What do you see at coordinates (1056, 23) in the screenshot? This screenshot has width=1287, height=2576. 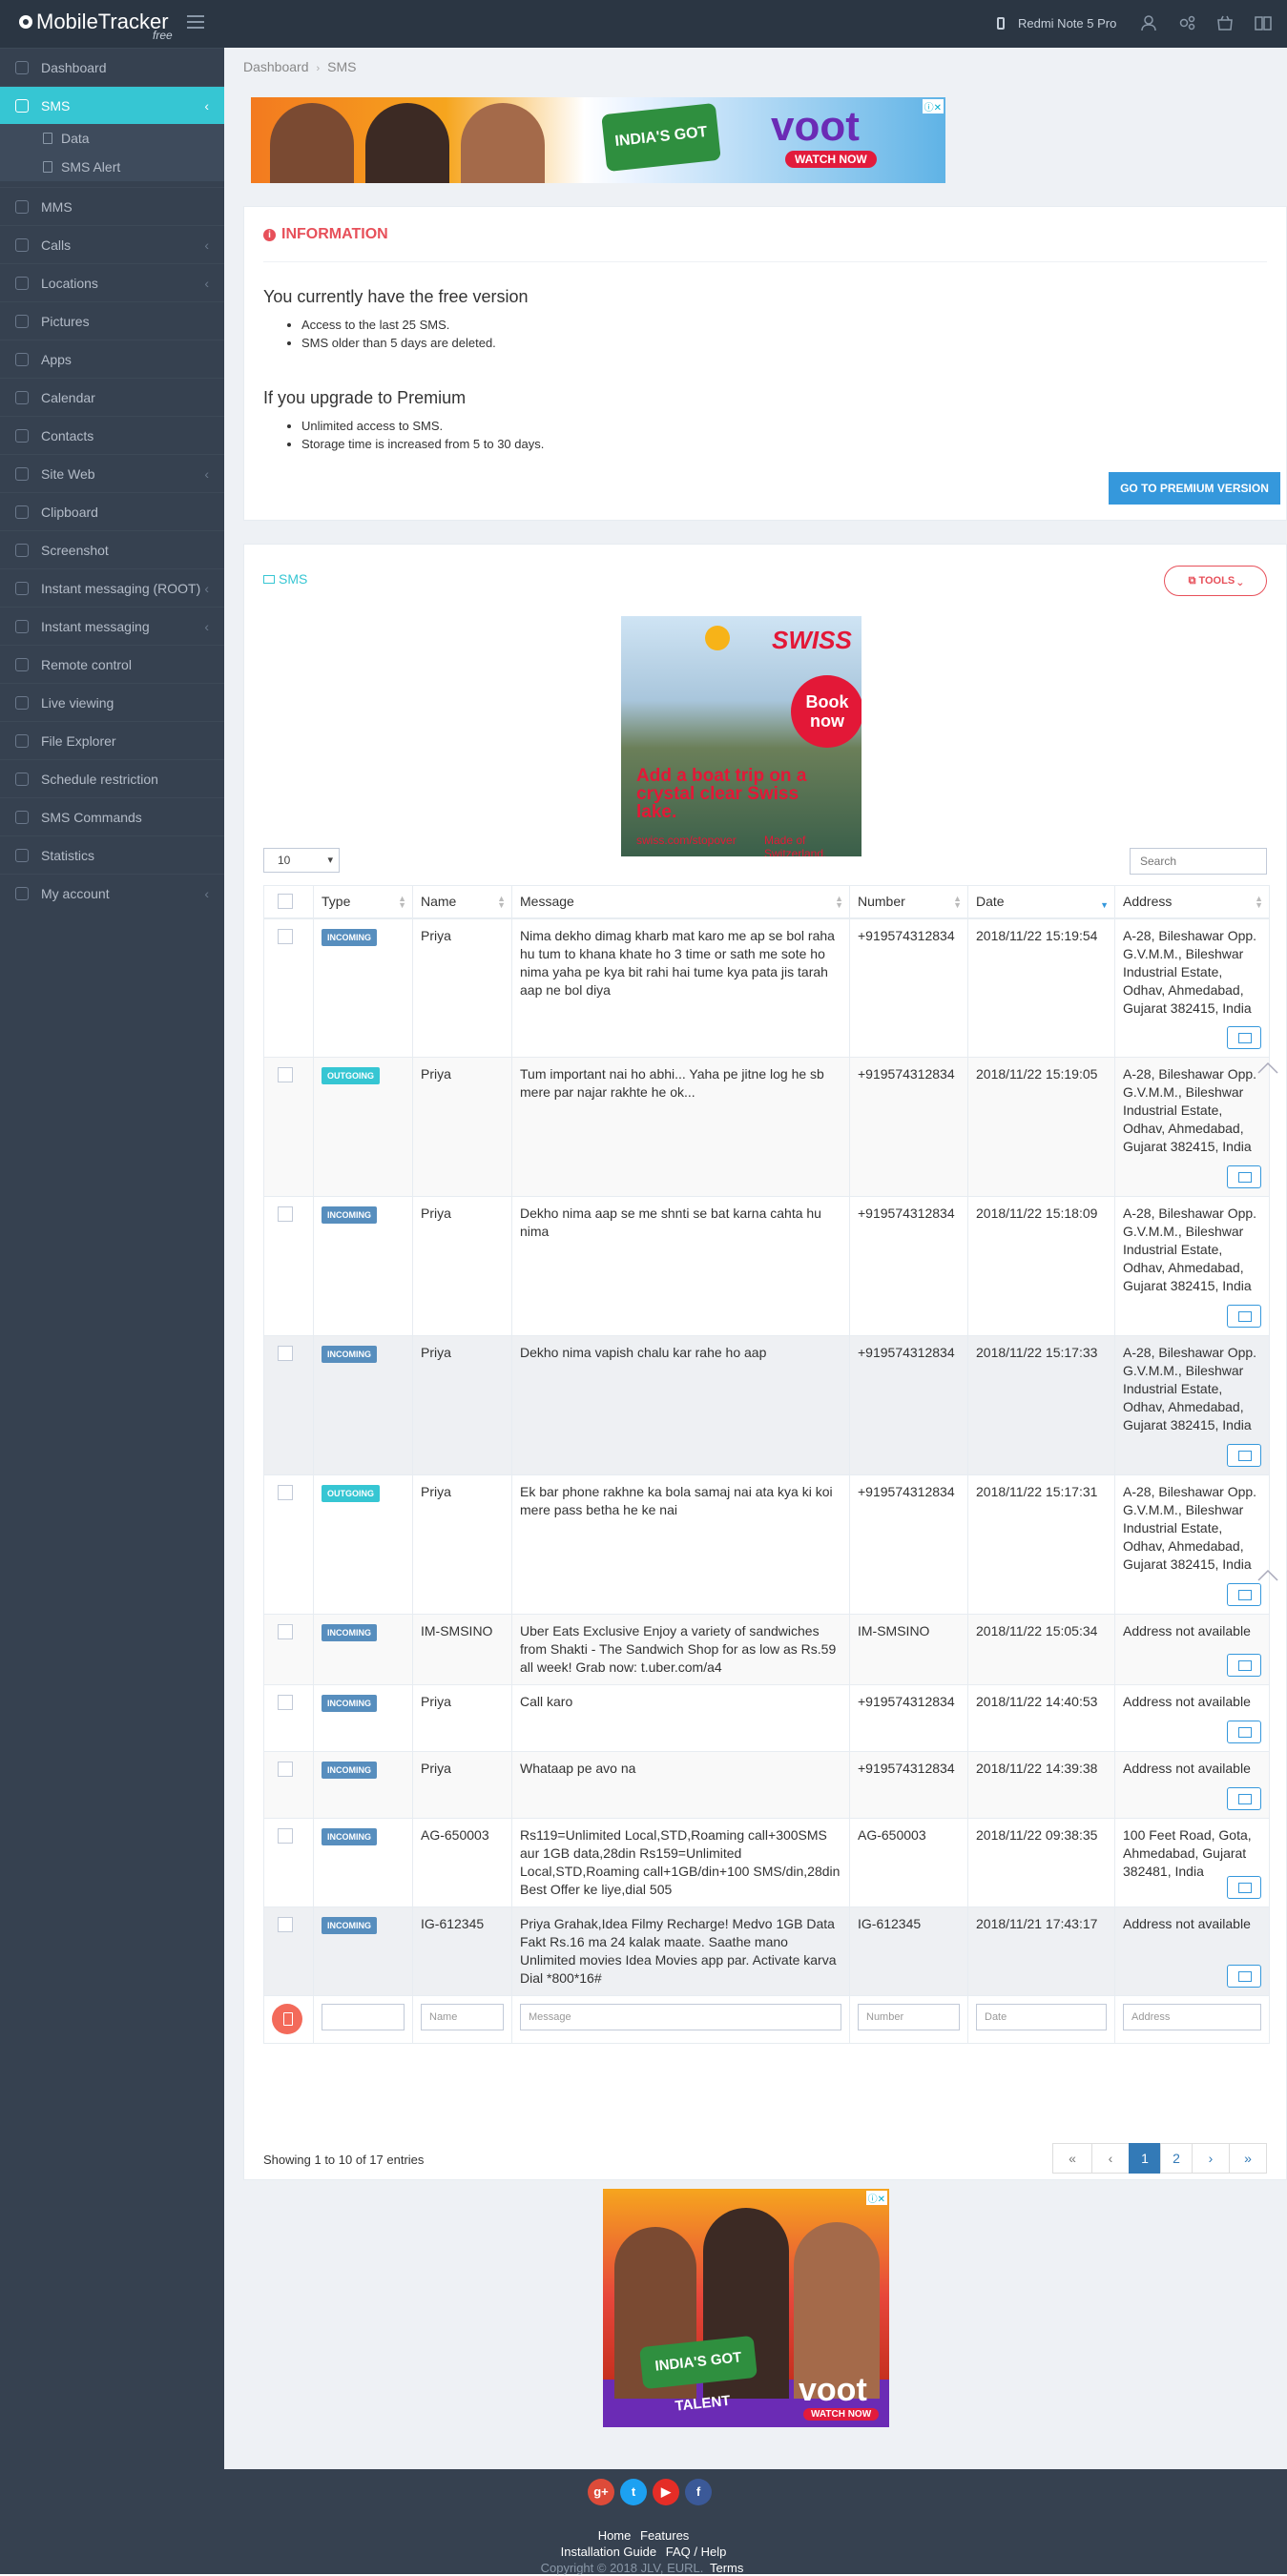 I see `device-selector: Redmi Note 5 Pro` at bounding box center [1056, 23].